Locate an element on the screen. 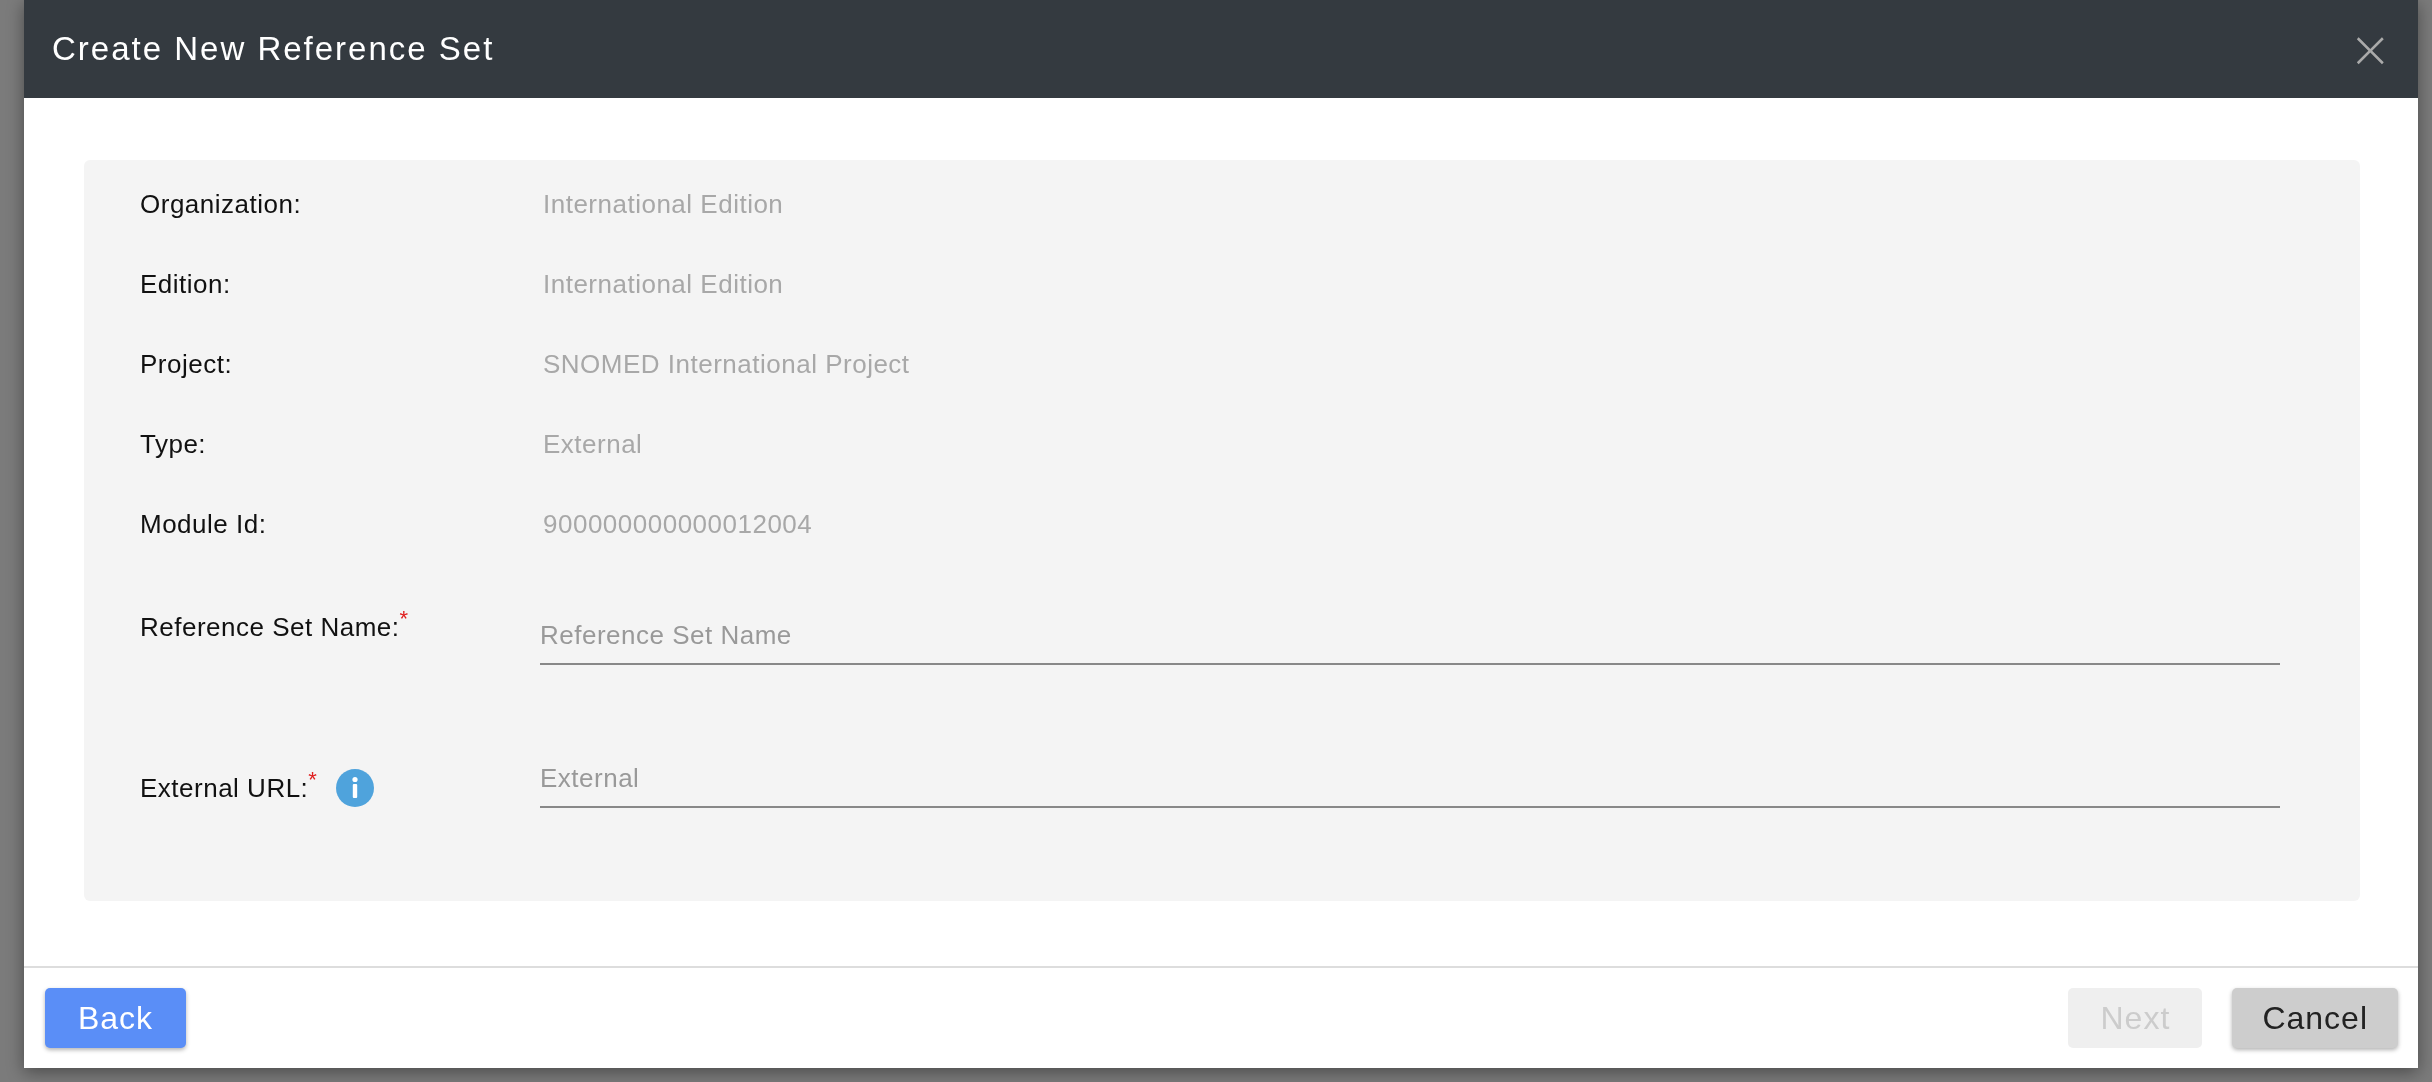 This screenshot has height=1082, width=2432. field-value: SNOMED International Project is located at coordinates (726, 364).